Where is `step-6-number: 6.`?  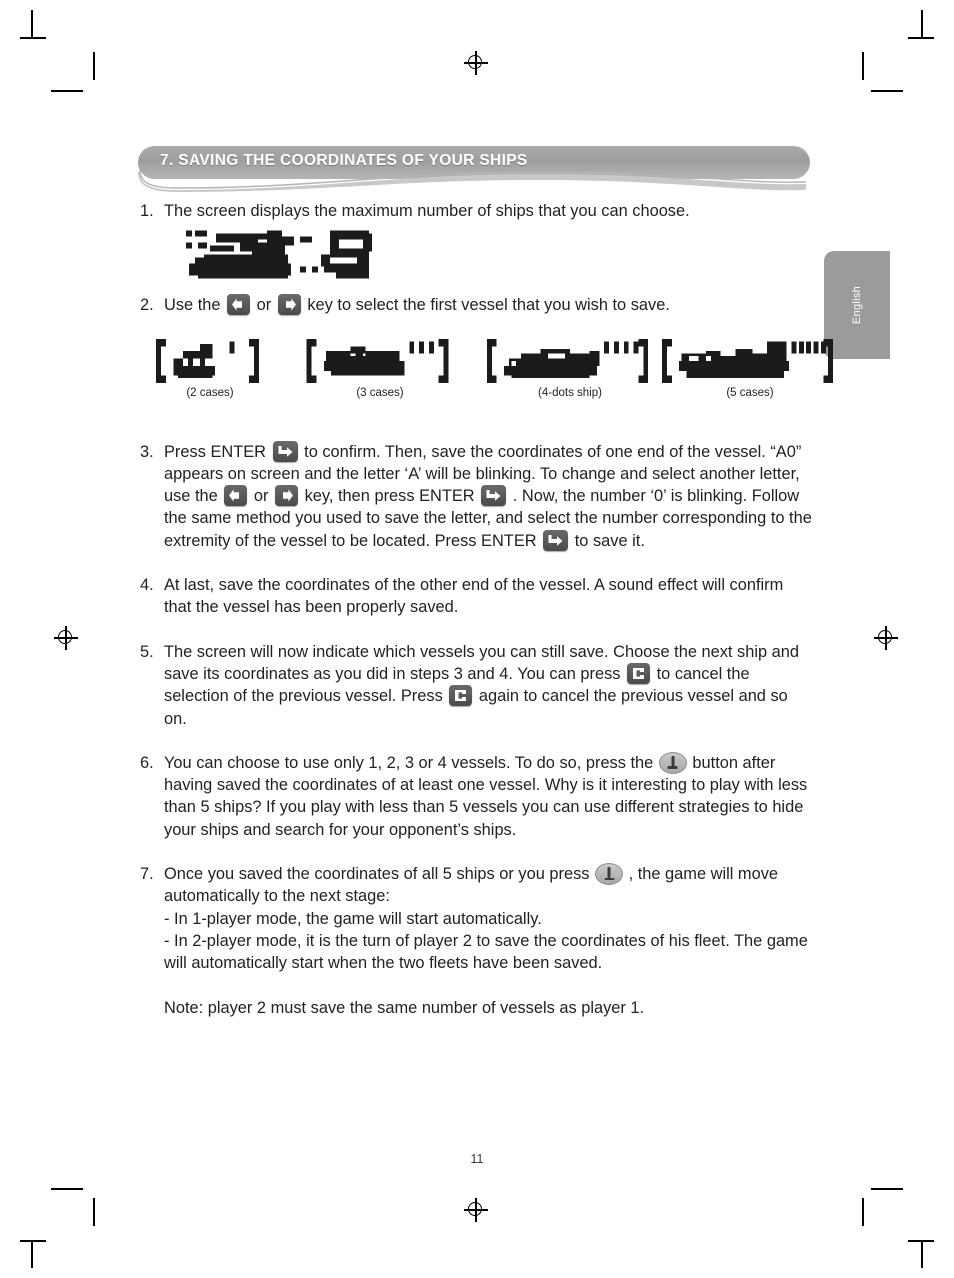 step-6-number: 6. is located at coordinates (147, 762).